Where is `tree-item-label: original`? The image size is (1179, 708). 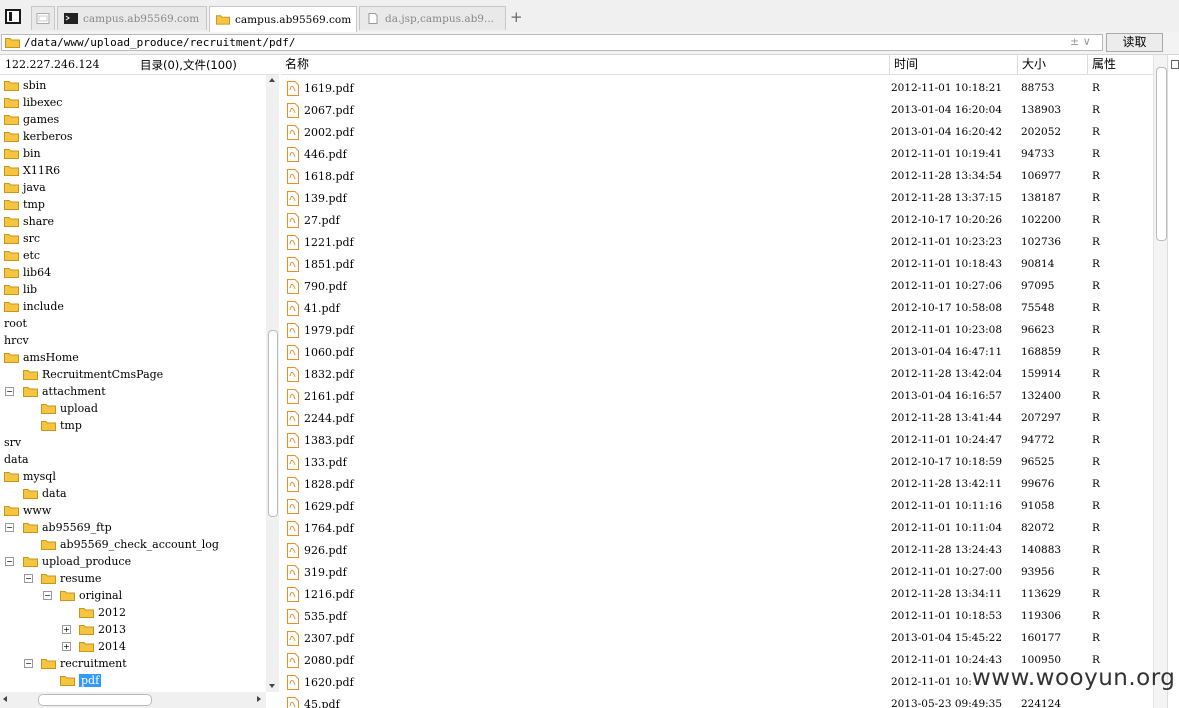
tree-item-label: original is located at coordinates (101, 595).